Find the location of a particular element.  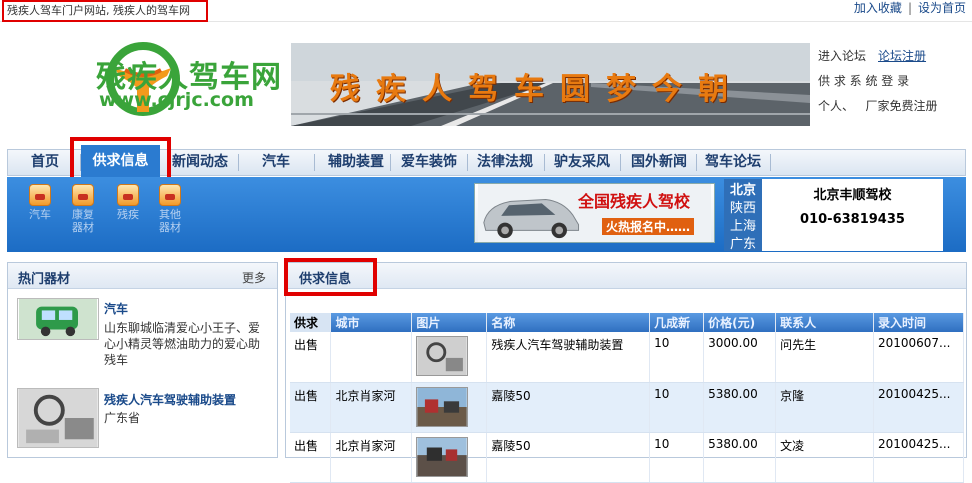

col-image: 图片 is located at coordinates (449, 322).